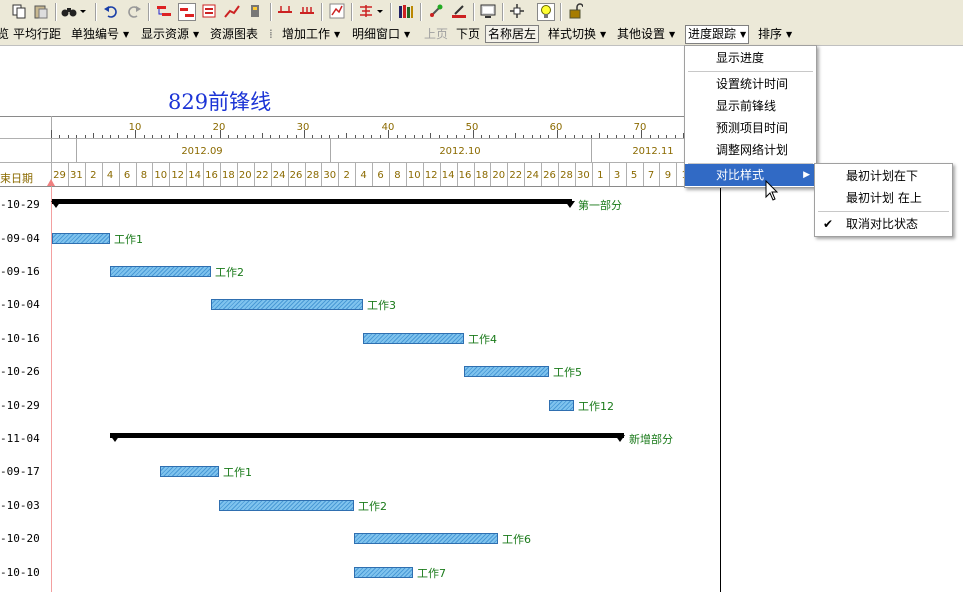 The height and width of the screenshot is (592, 963). What do you see at coordinates (337, 11) in the screenshot?
I see `chart-icon` at bounding box center [337, 11].